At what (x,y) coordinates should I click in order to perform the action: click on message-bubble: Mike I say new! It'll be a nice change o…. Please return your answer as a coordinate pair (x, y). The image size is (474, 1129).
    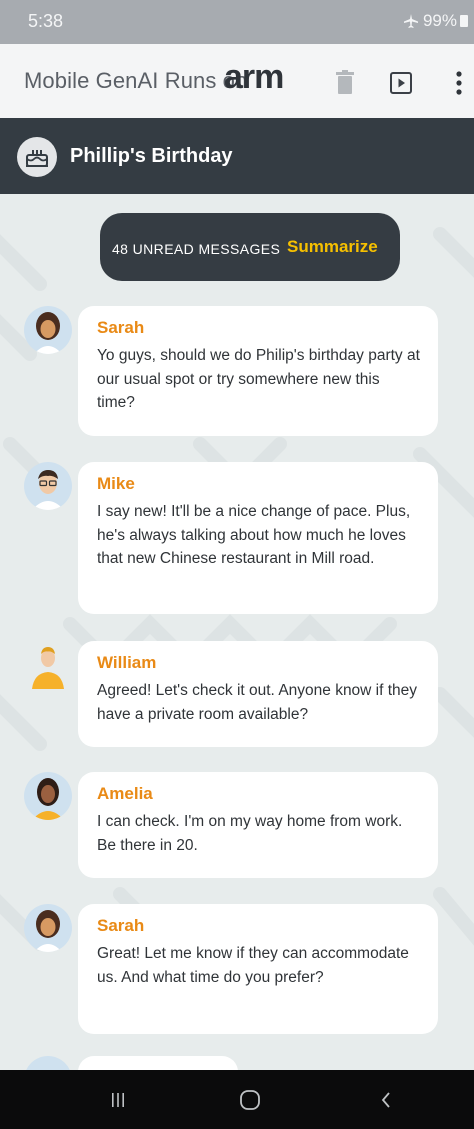
    Looking at the image, I should click on (258, 538).